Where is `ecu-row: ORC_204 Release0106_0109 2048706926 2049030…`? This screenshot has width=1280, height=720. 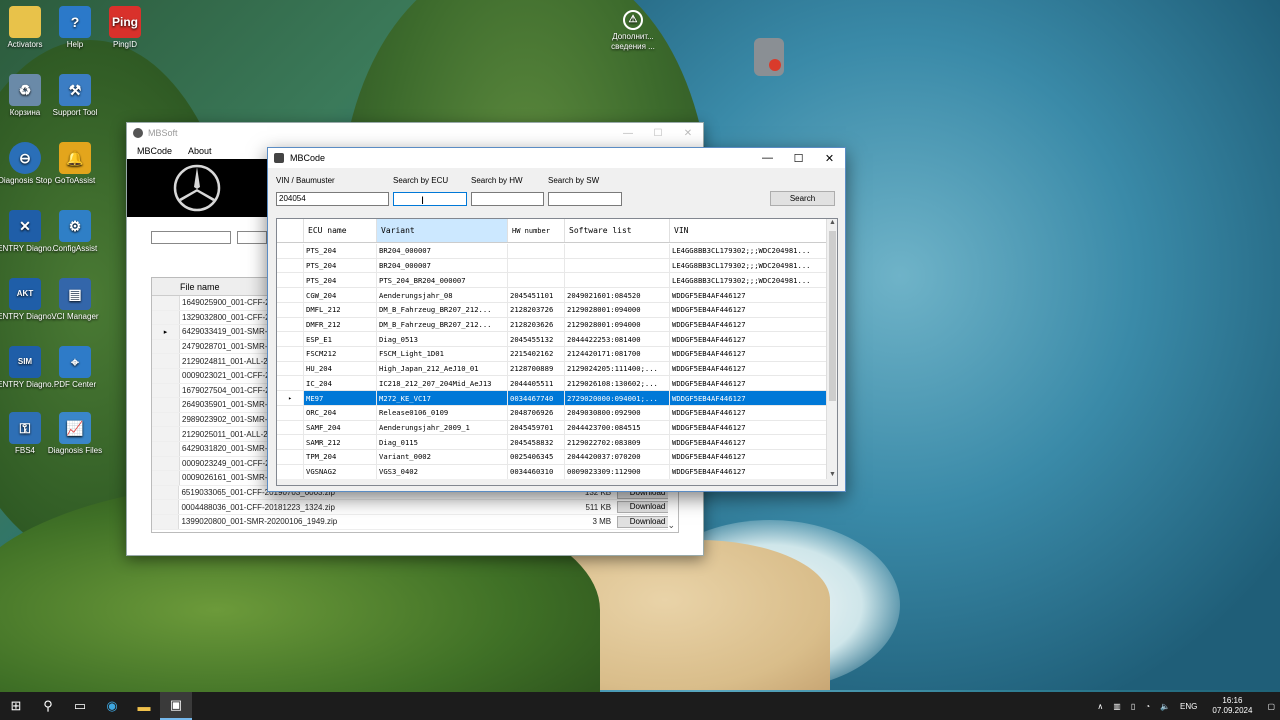
ecu-row: ORC_204 Release0106_0109 2048706926 2049030… is located at coordinates (552, 413).